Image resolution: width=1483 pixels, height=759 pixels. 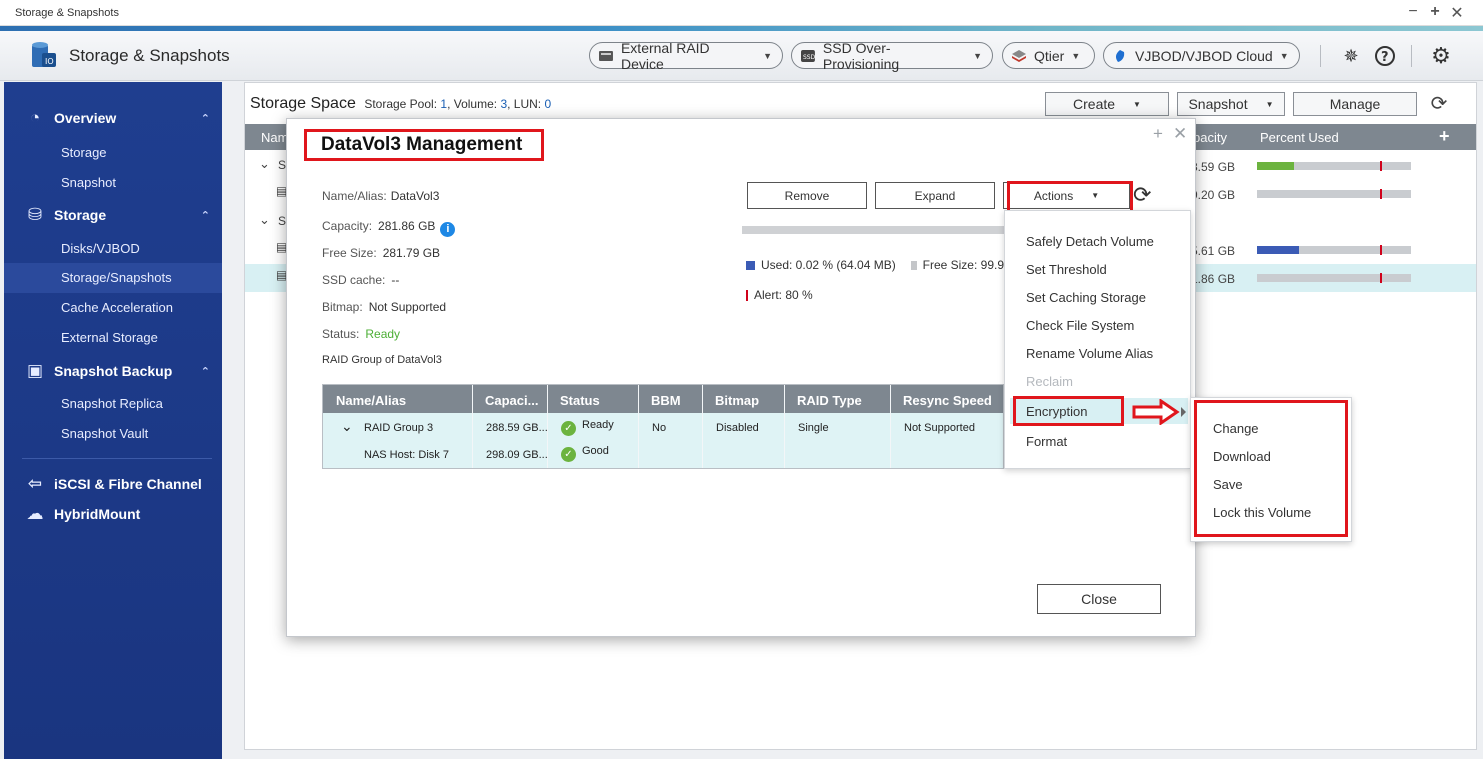 I want to click on vjbod-icon, so click(x=1120, y=55).